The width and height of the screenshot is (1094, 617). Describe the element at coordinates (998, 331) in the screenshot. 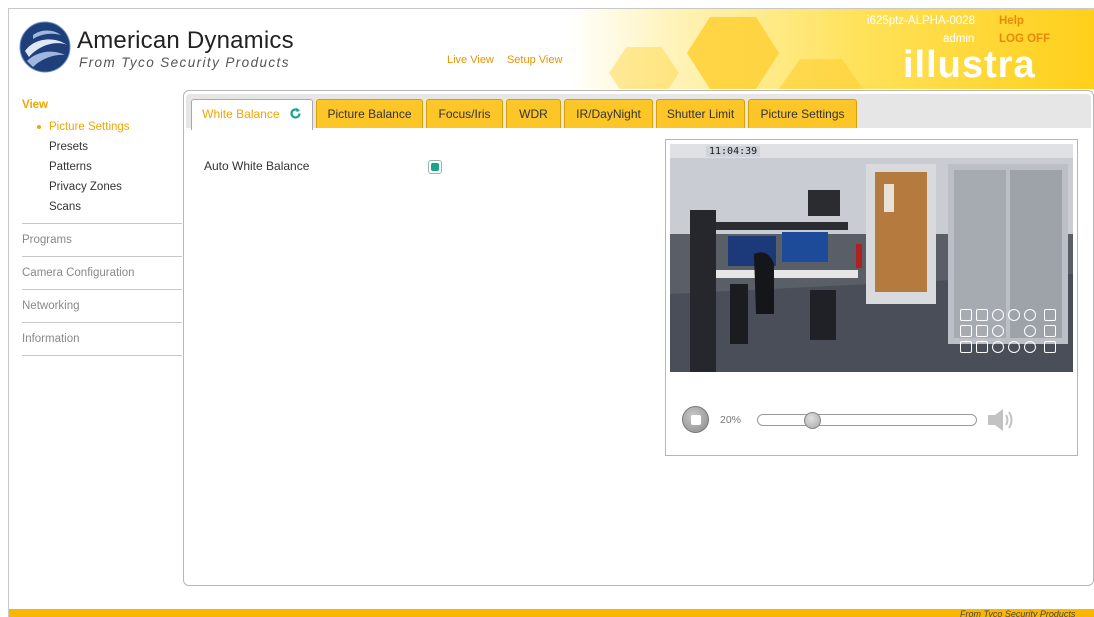

I see `pan-left-icon` at that location.